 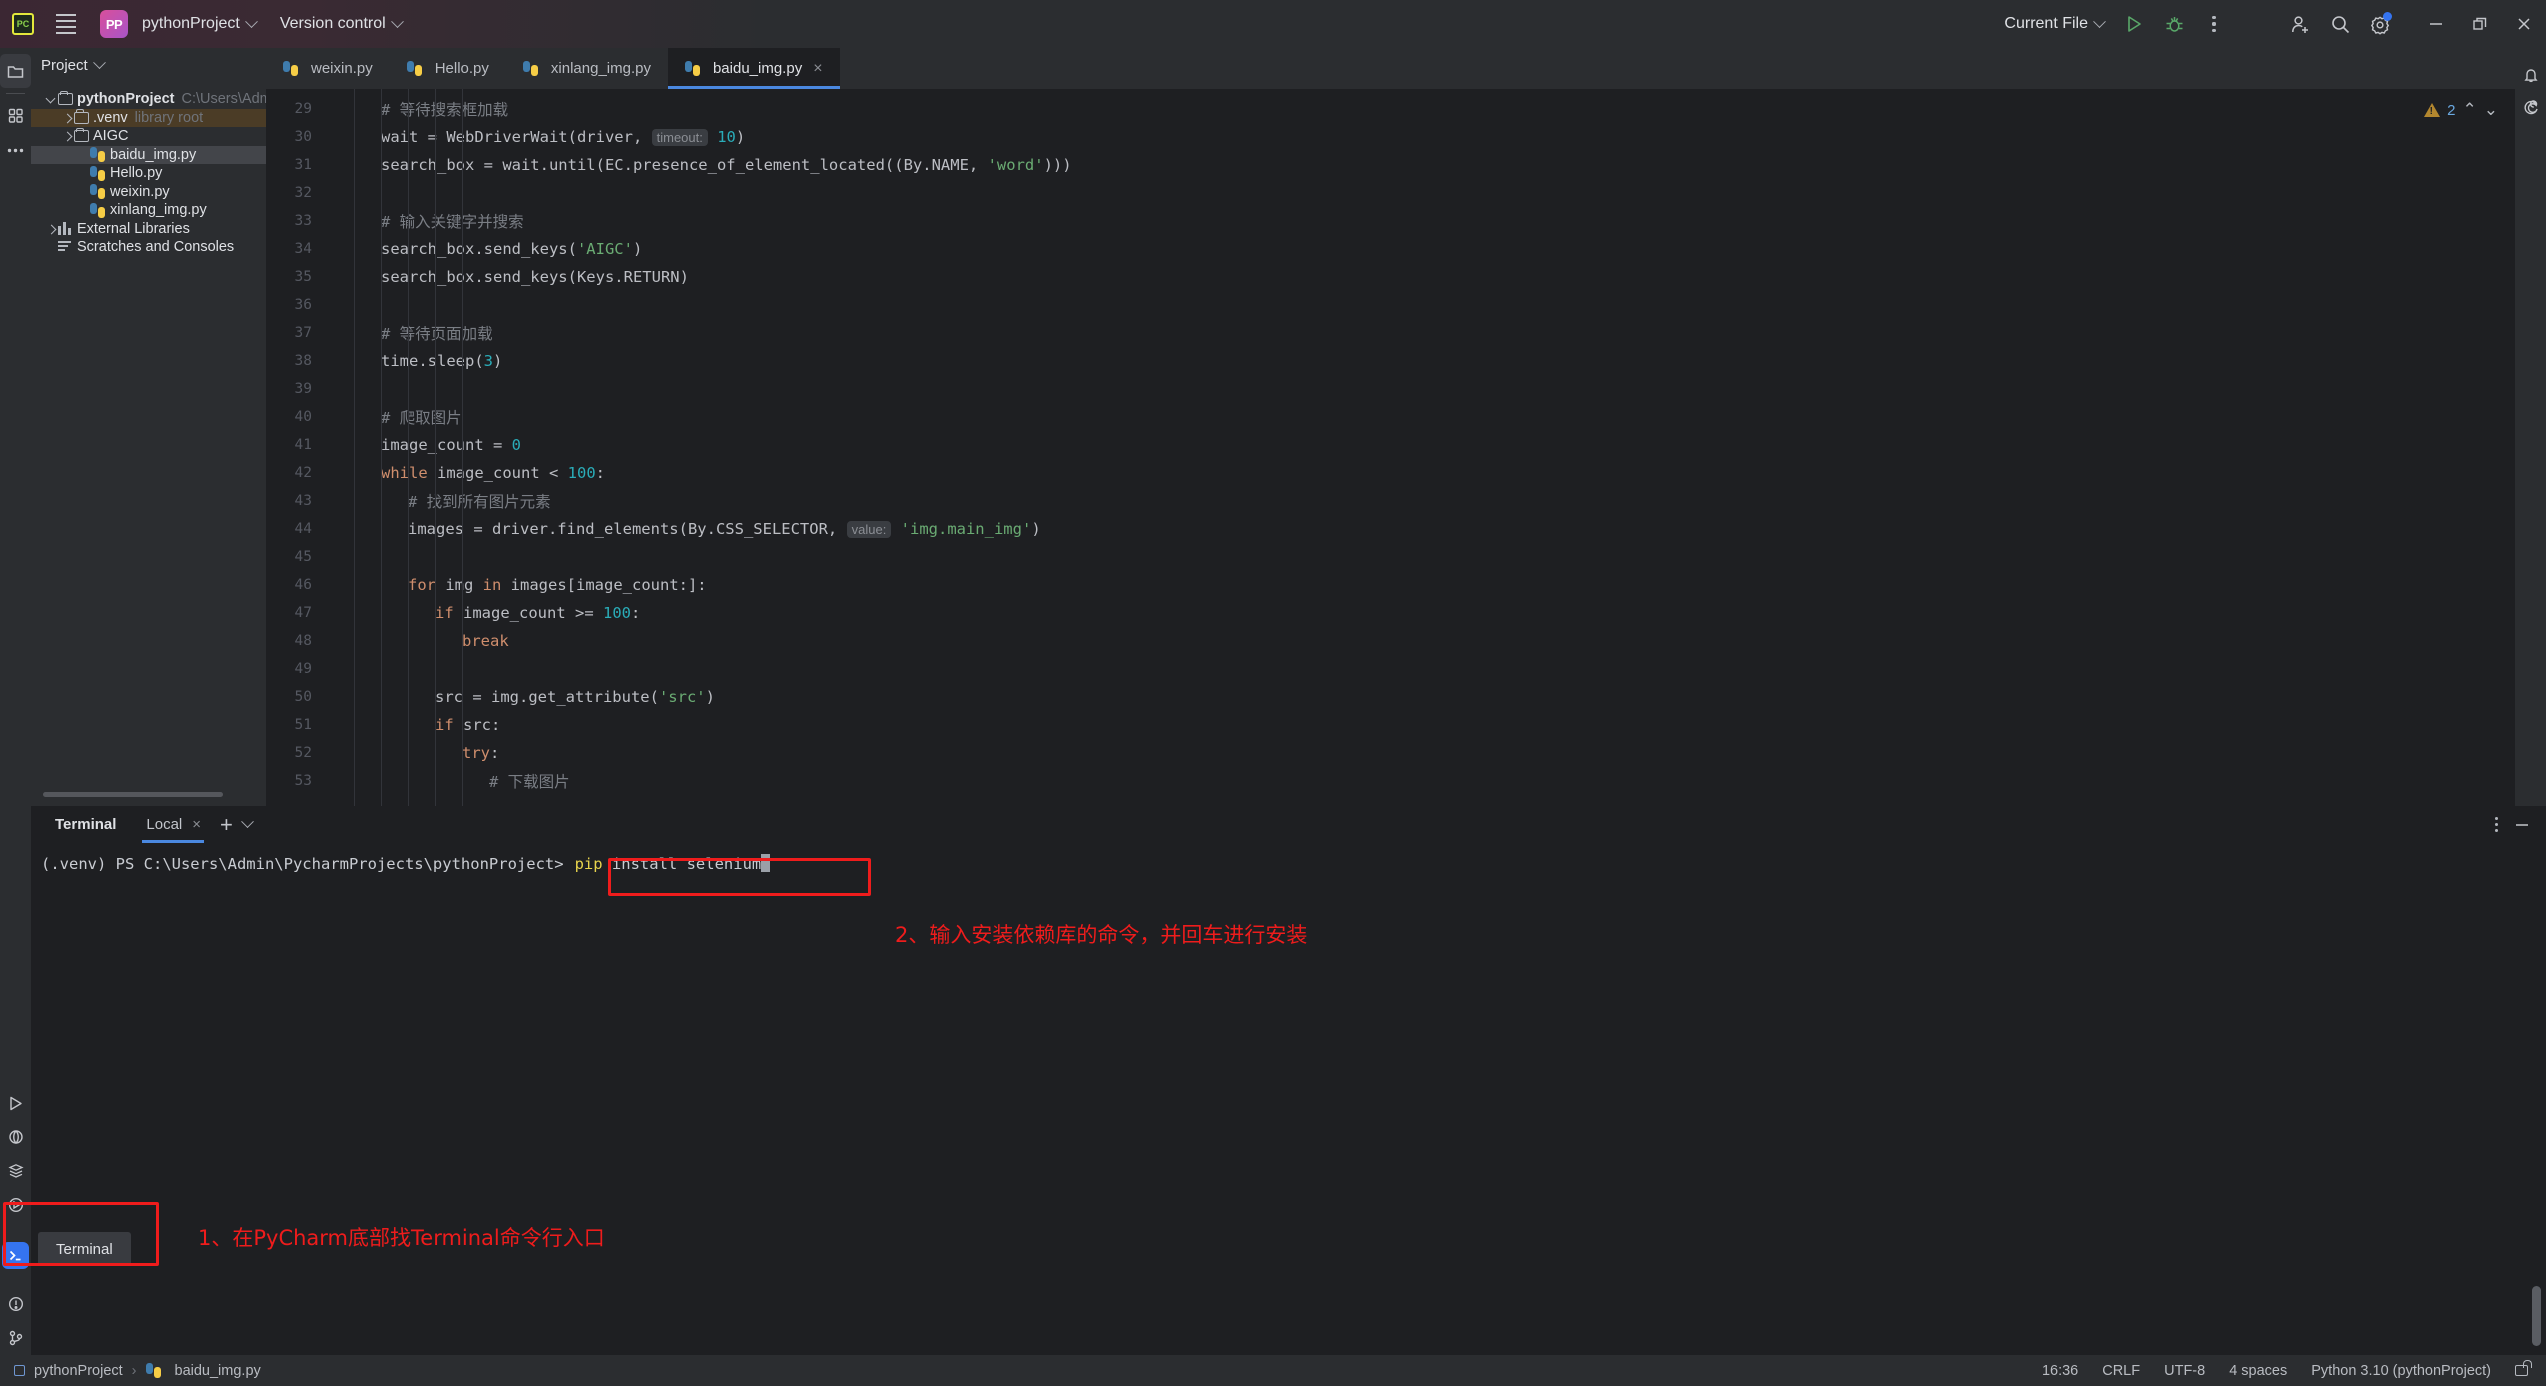 I want to click on debug-icon, so click(x=2174, y=24).